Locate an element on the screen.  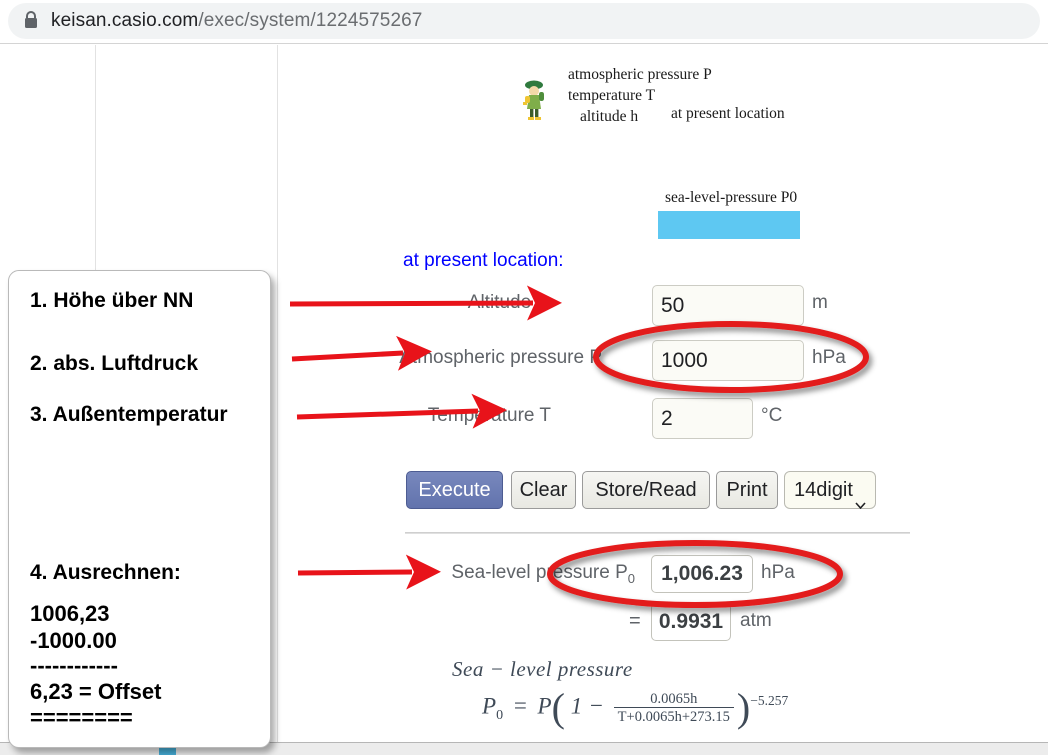
formula-minus: − is located at coordinates (596, 706).